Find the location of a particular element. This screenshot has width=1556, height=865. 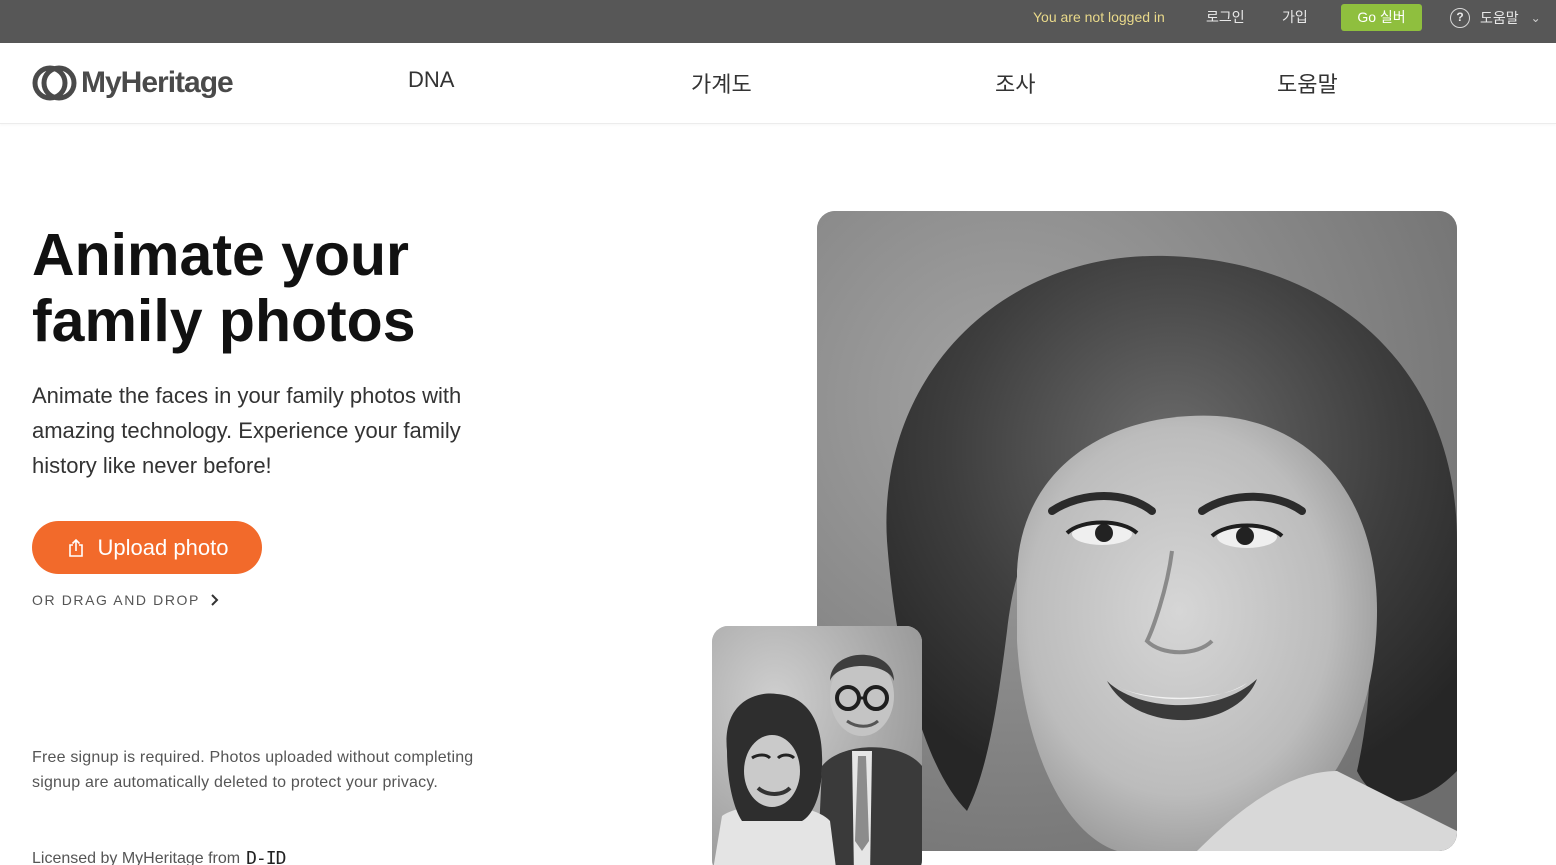

drag-and-drop-link: OR DRAG AND DROP is located at coordinates (126, 600).